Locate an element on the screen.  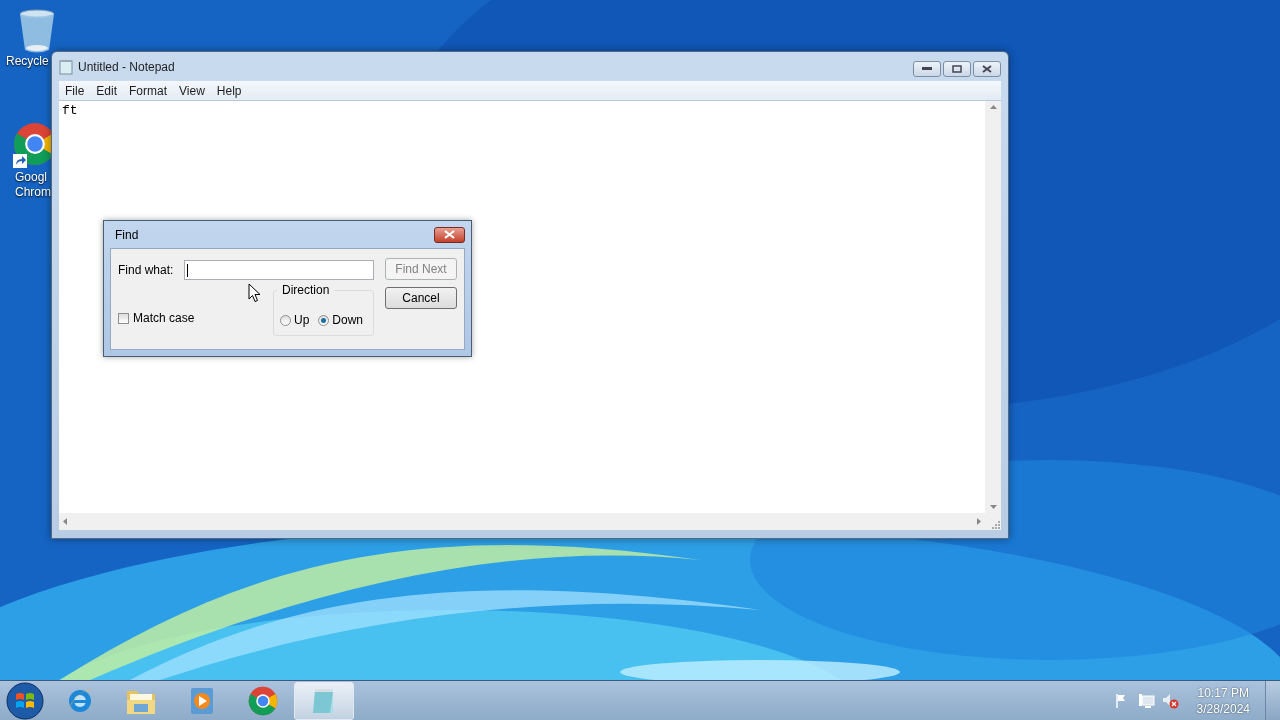
minimize-icon is located at coordinates (927, 69).